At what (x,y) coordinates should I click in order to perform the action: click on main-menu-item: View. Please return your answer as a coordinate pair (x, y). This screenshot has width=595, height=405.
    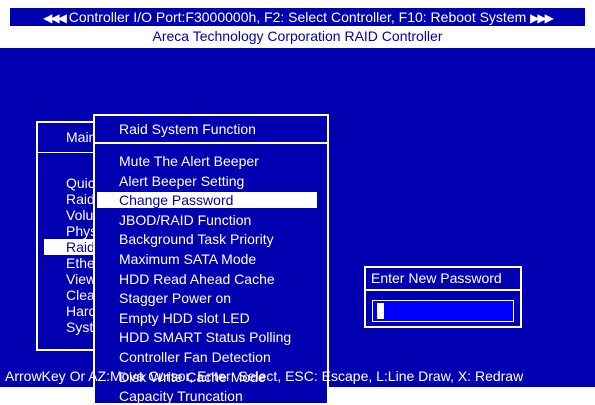
    Looking at the image, I should click on (81, 279).